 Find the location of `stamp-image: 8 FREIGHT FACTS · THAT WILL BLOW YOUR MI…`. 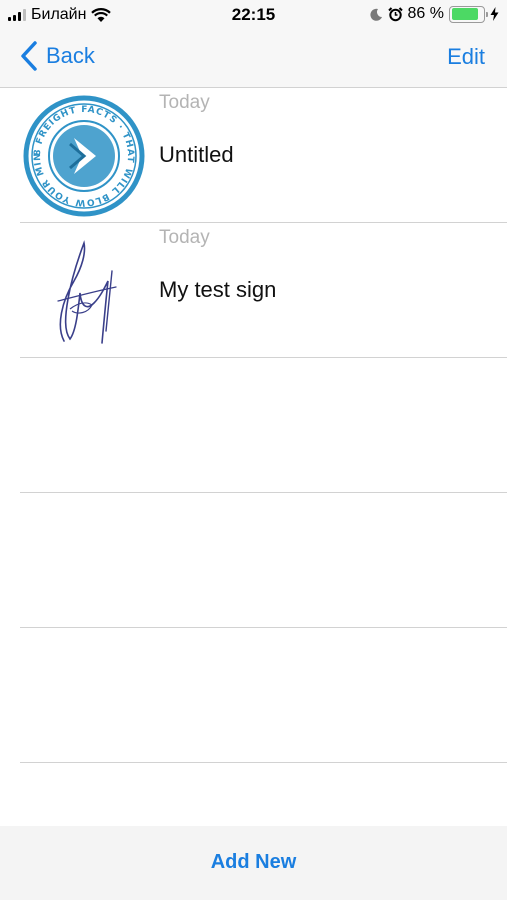

stamp-image: 8 FREIGHT FACTS · THAT WILL BLOW YOUR MI… is located at coordinates (83, 155).